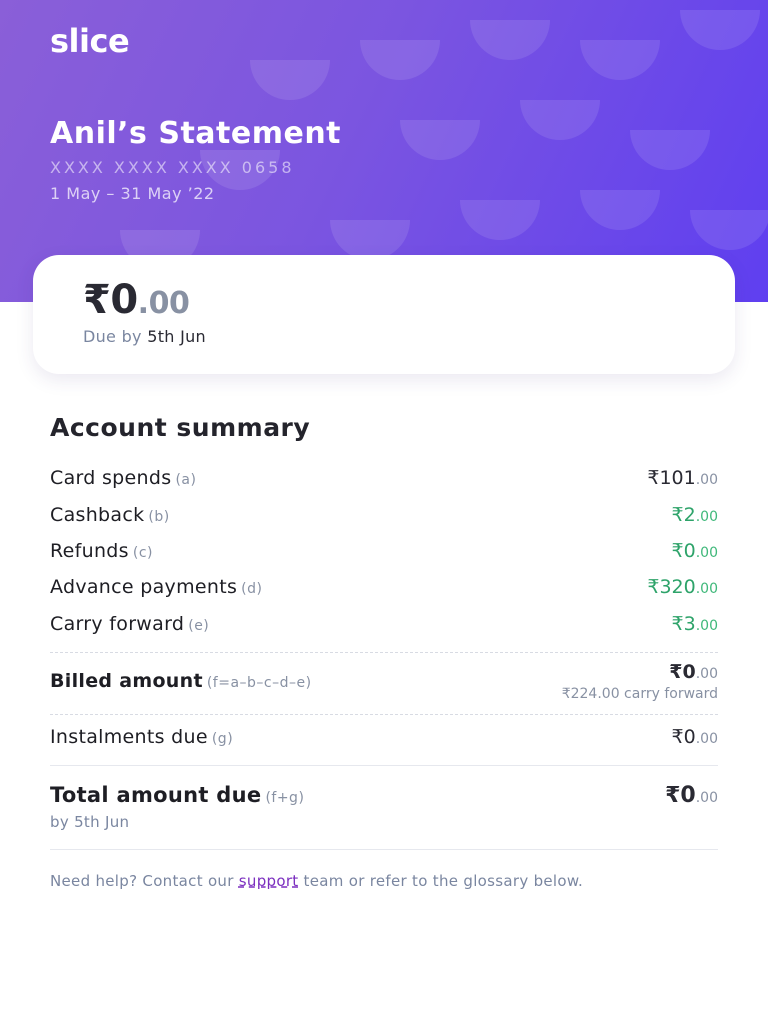  Describe the element at coordinates (144, 881) in the screenshot. I see `help-prefix: Need help? Contact our` at that location.